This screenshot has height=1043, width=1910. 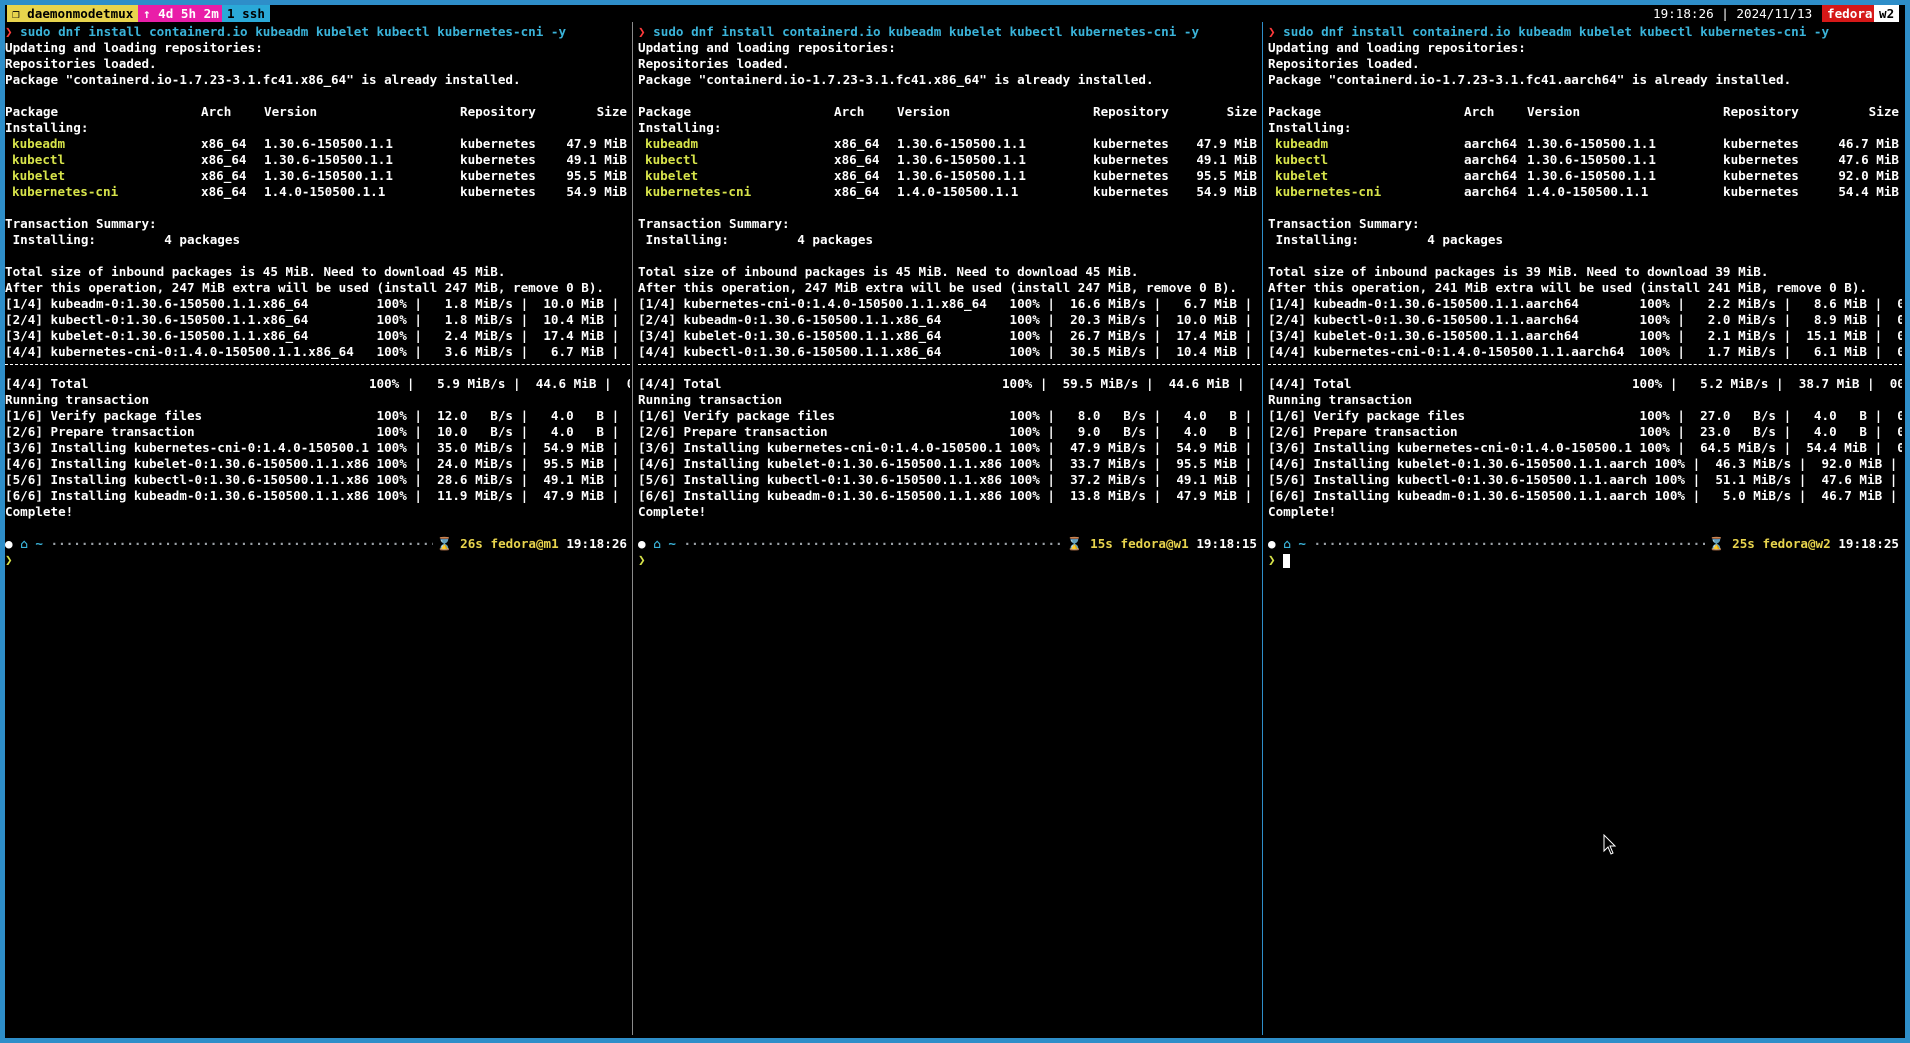 I want to click on package-size: 92.0 MiB, so click(x=1868, y=175).